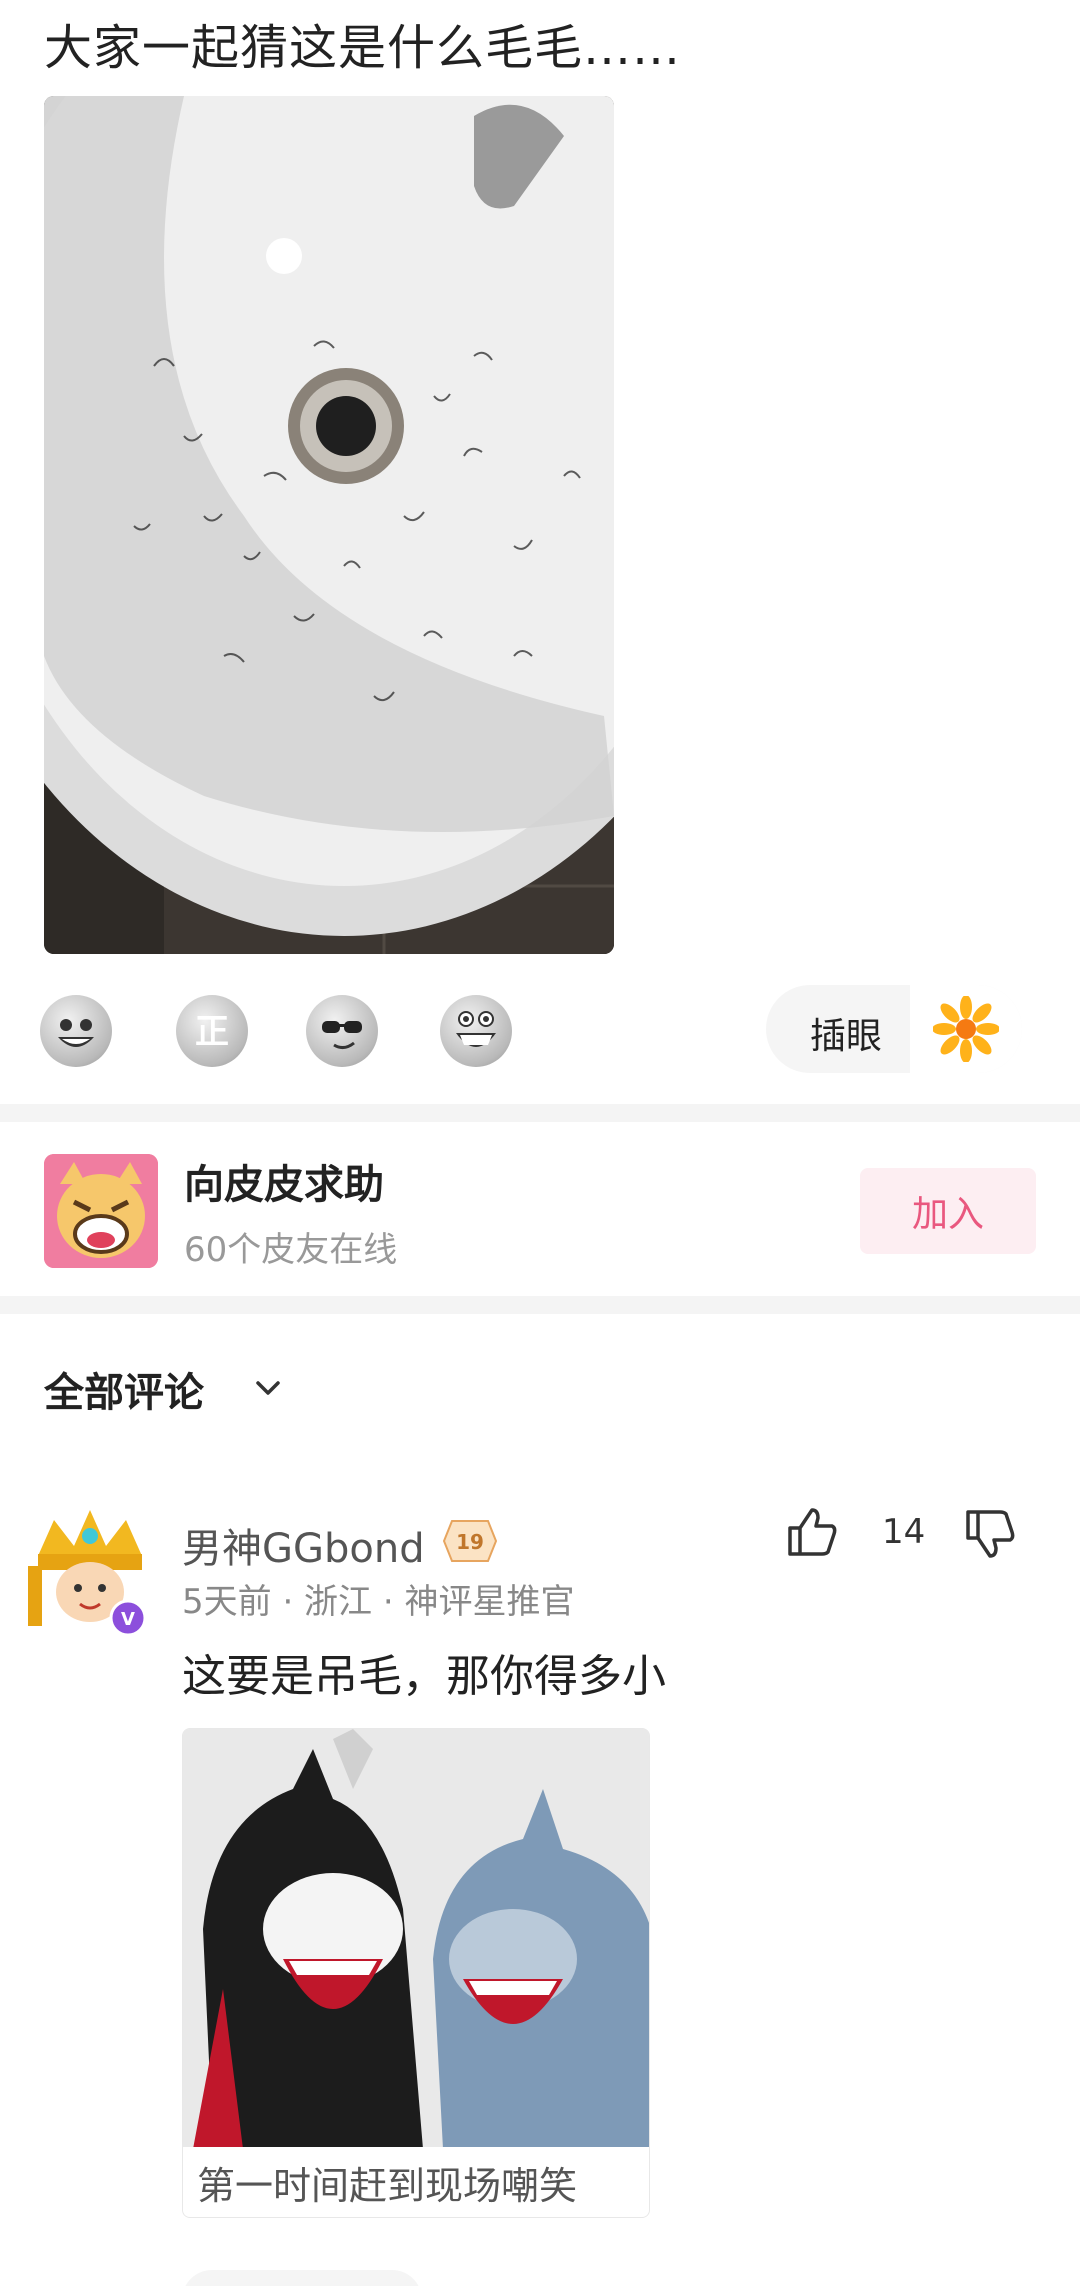 Image resolution: width=1080 pixels, height=2286 pixels. I want to click on svg-text: V, so click(128, 1619).